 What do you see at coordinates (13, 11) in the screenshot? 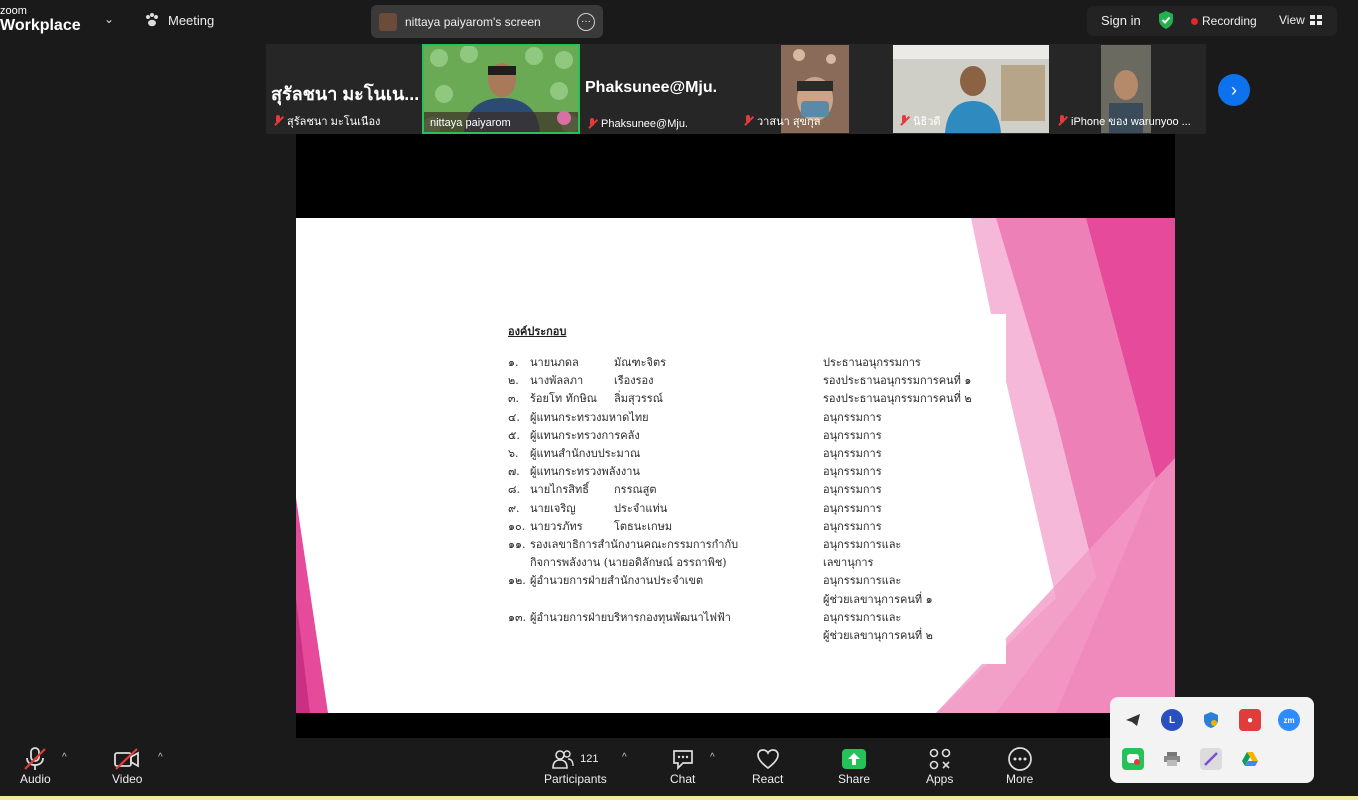
I see `logo-top-text: zoom` at bounding box center [13, 11].